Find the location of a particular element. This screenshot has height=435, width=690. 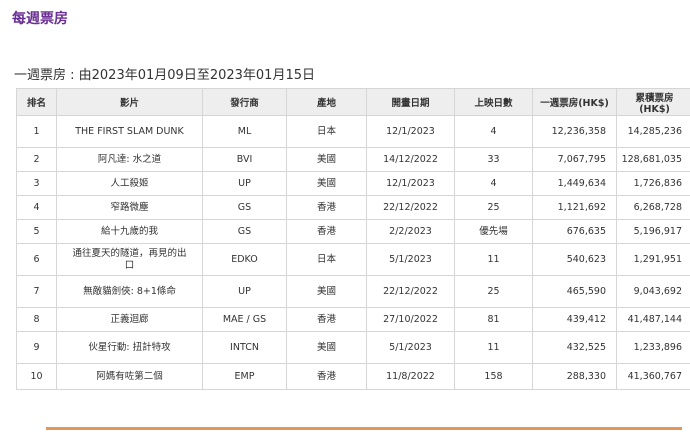

bottom-accent-bar is located at coordinates (364, 428).